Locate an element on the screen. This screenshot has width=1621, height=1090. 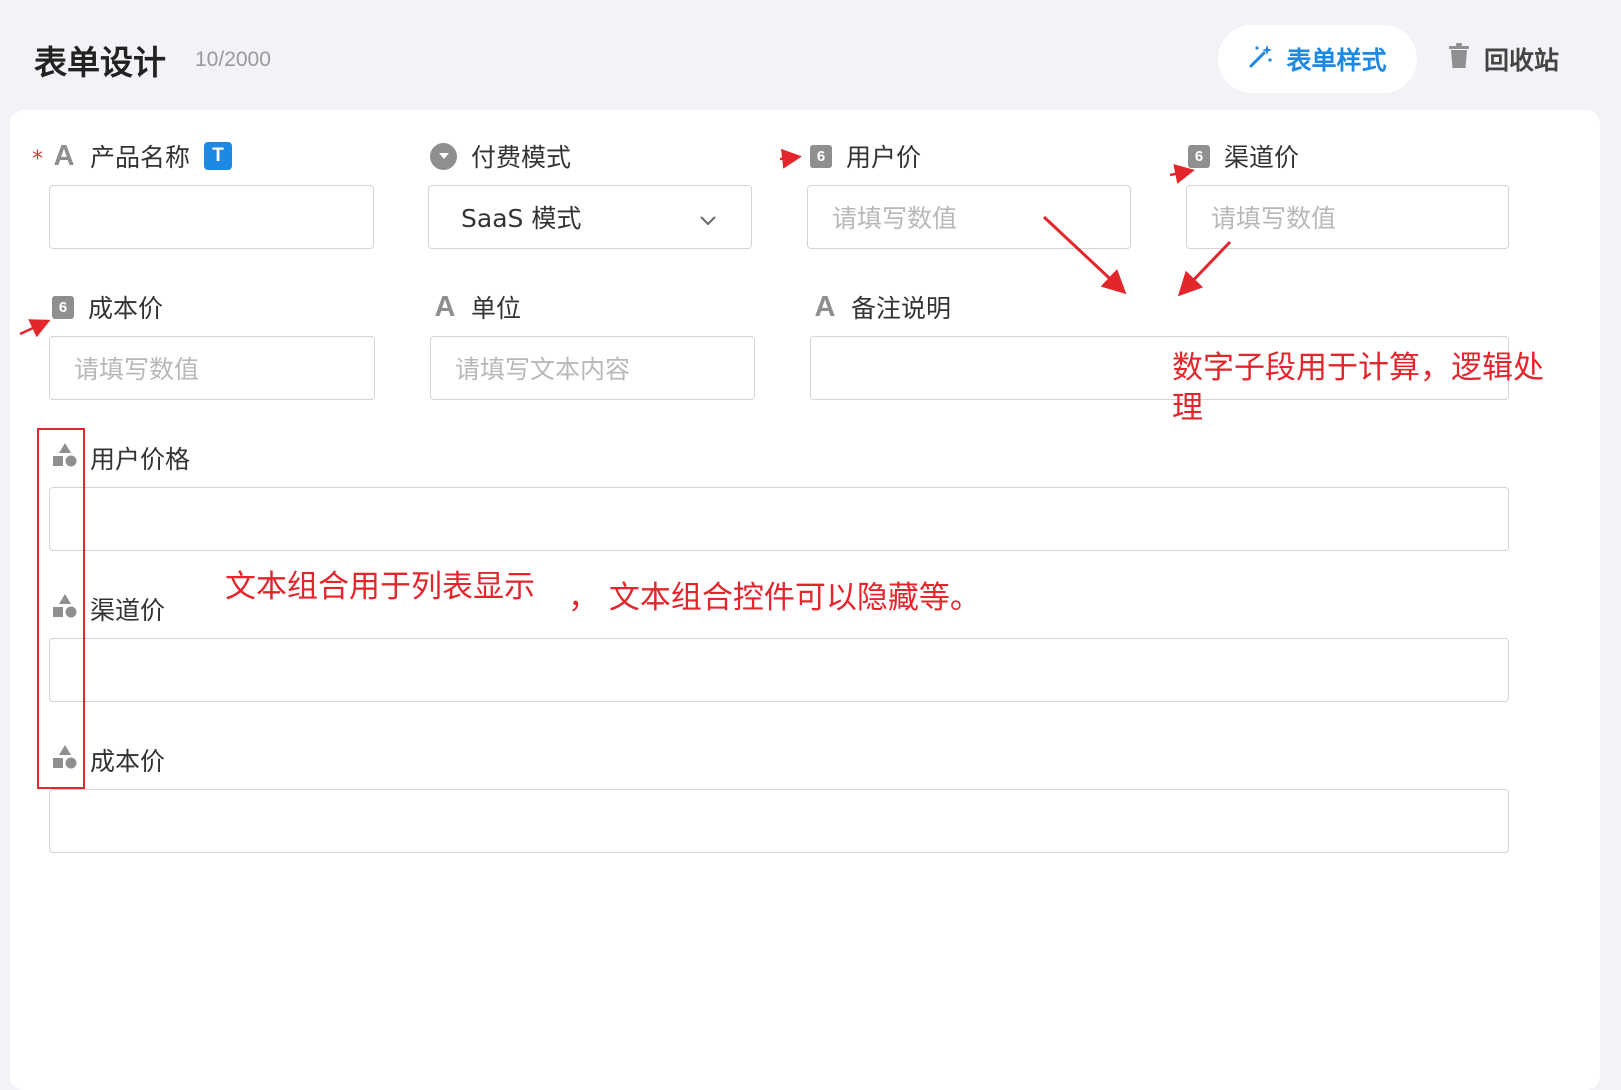
arrow-to-user-price is located at coordinates (790, 158).